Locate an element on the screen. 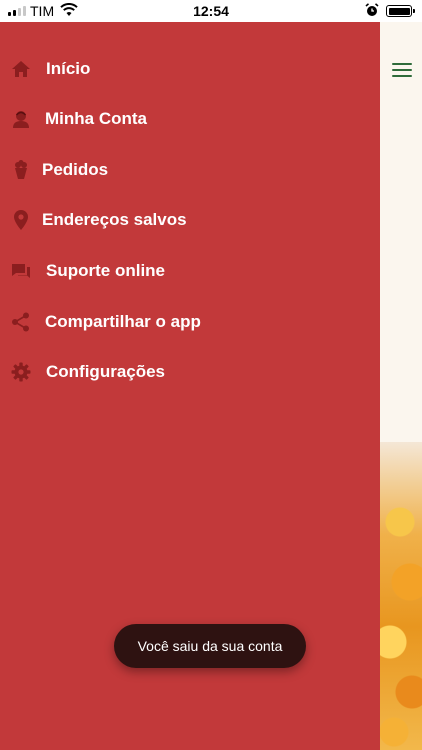  account-icon is located at coordinates (21, 119).